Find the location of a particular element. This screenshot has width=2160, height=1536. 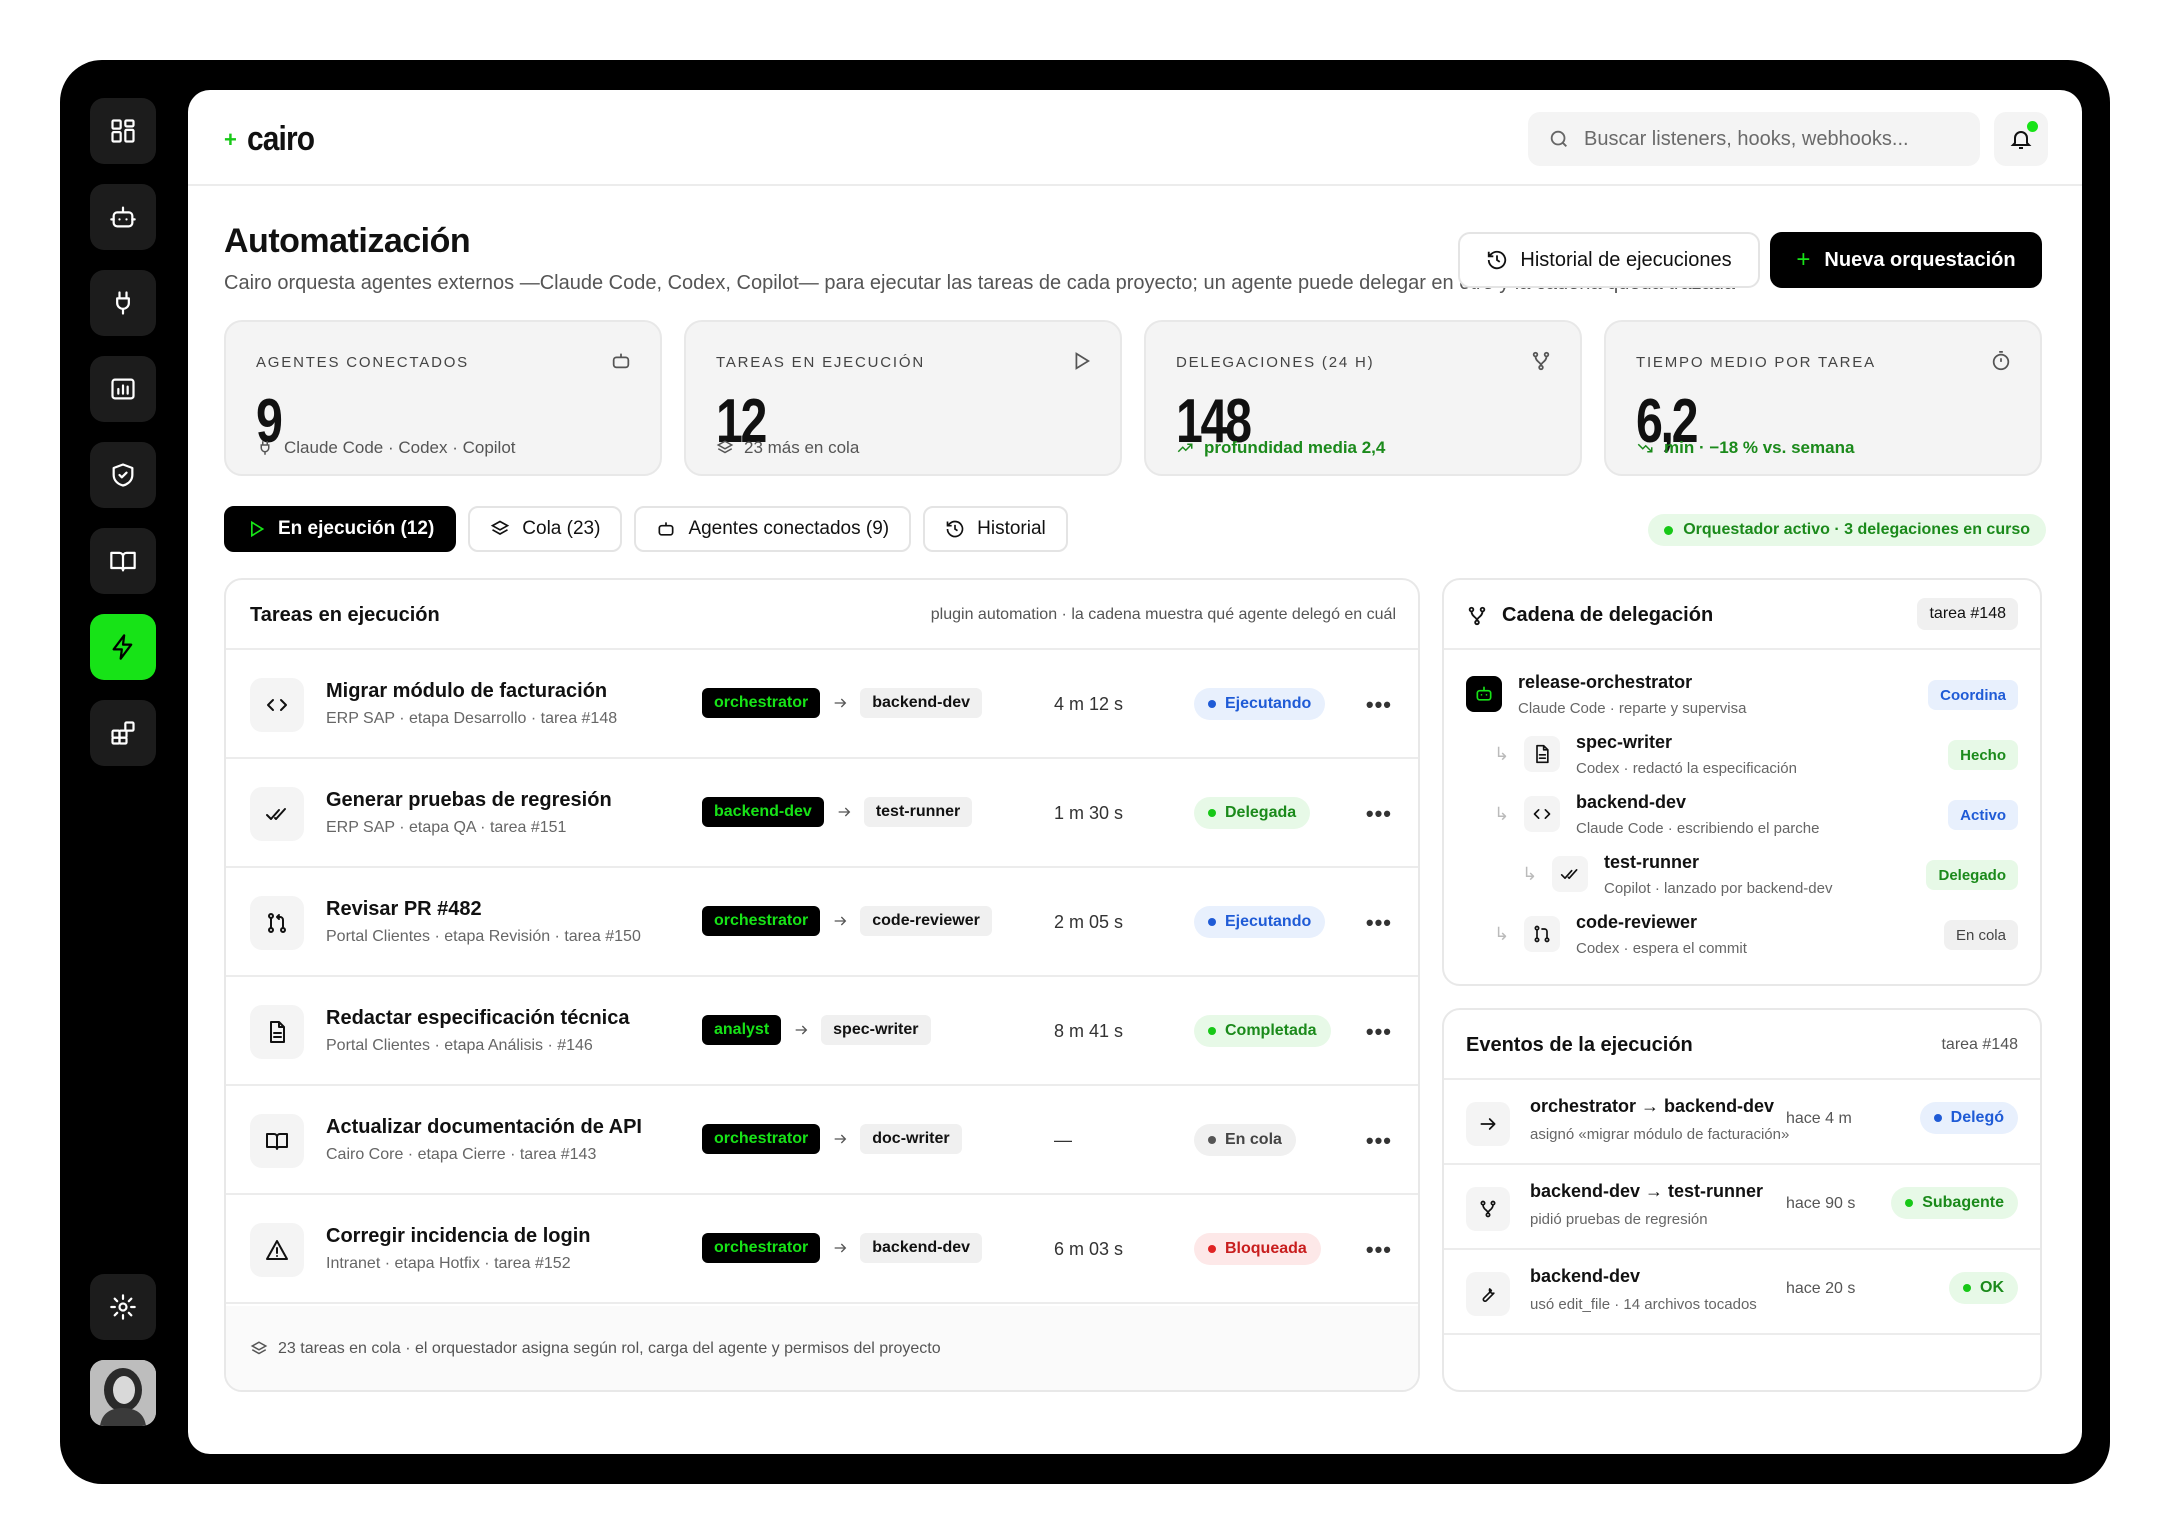

rail-security-button is located at coordinates (123, 475).